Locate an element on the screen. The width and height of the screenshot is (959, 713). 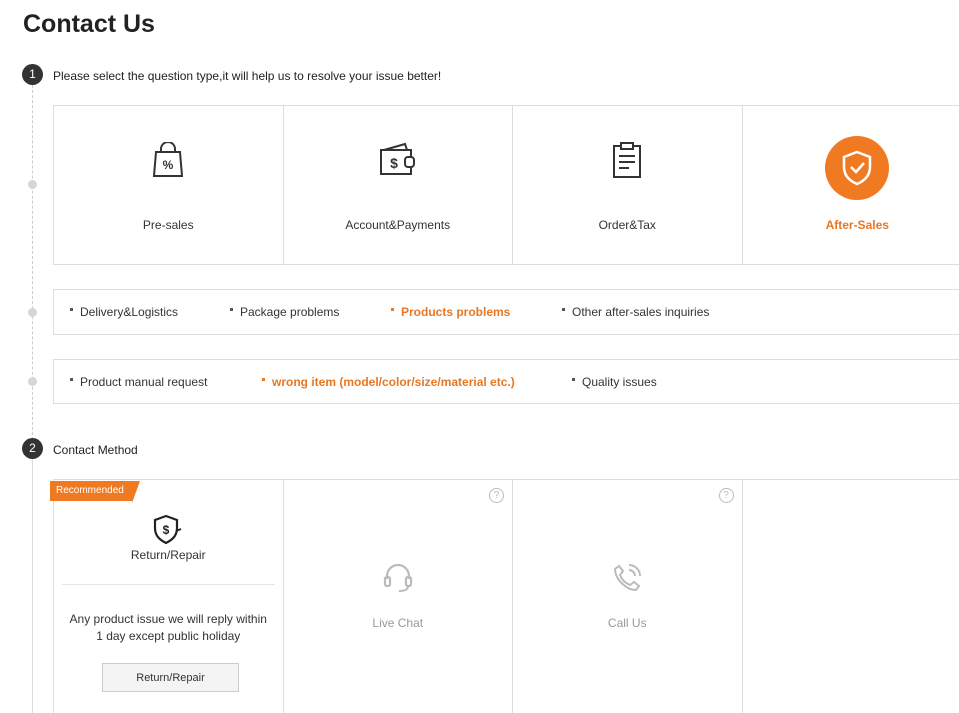
shield-check-icon is located at coordinates (857, 168).